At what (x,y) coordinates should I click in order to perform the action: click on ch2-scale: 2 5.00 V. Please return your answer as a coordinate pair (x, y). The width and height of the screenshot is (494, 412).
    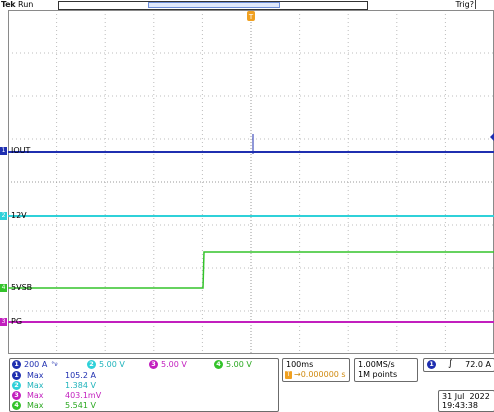
    Looking at the image, I should click on (106, 364).